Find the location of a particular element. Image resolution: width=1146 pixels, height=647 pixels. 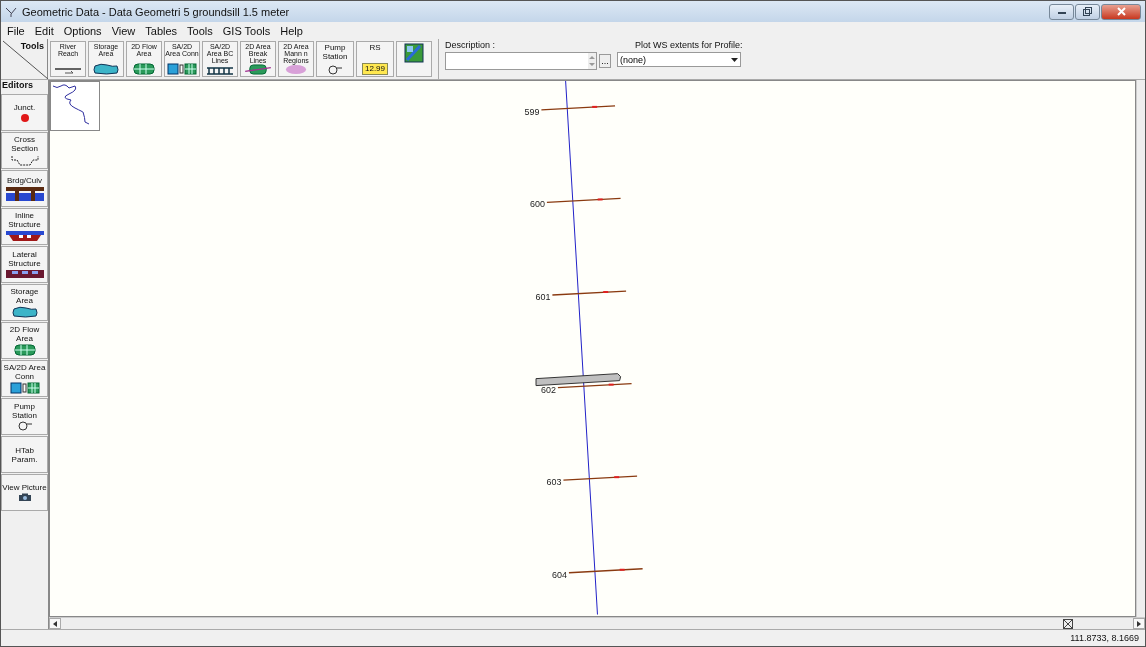

river-station-badge: 12.99 is located at coordinates (375, 69).